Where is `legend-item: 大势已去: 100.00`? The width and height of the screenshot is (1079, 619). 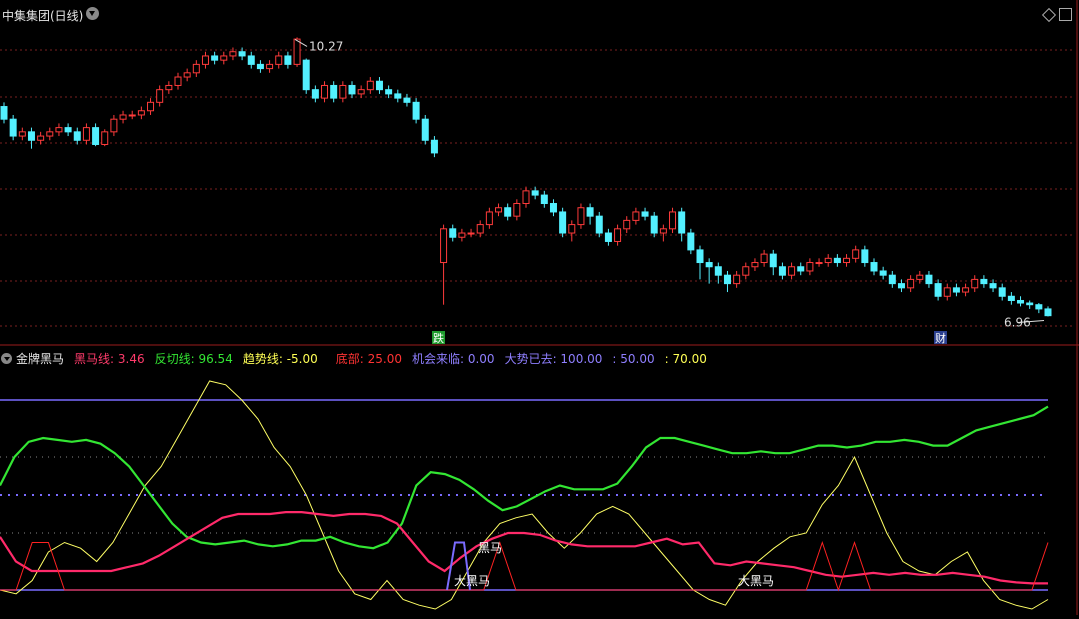 legend-item: 大势已去: 100.00 is located at coordinates (554, 359).